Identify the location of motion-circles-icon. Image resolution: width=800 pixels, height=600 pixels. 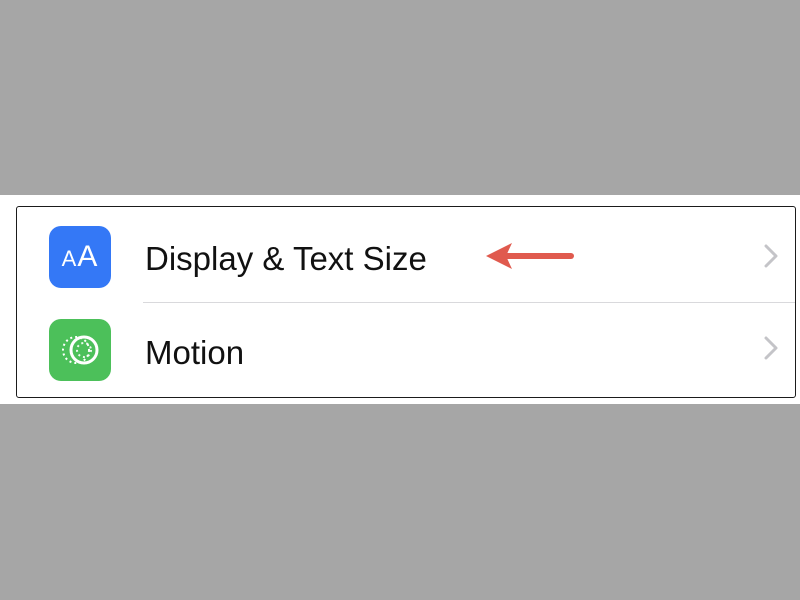
(80, 350).